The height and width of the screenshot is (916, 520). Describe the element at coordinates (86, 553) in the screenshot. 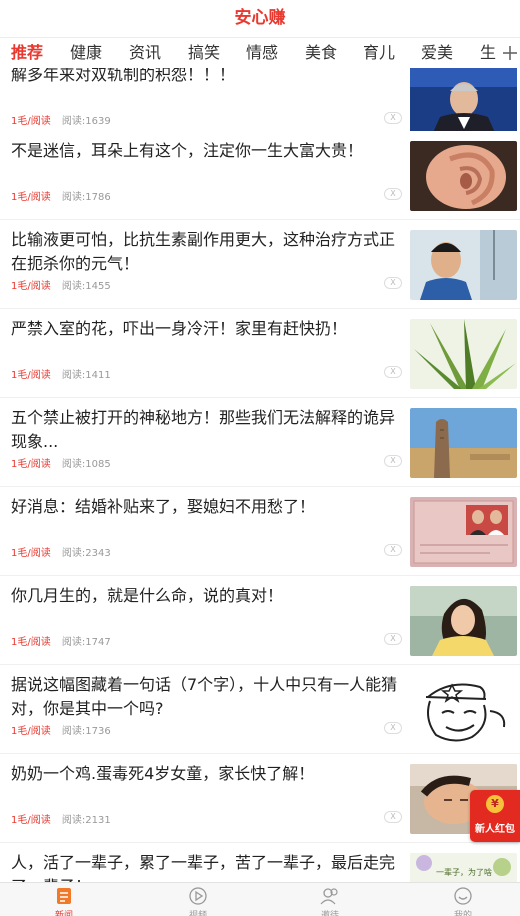

I see `read-count: 阅读:2343` at that location.